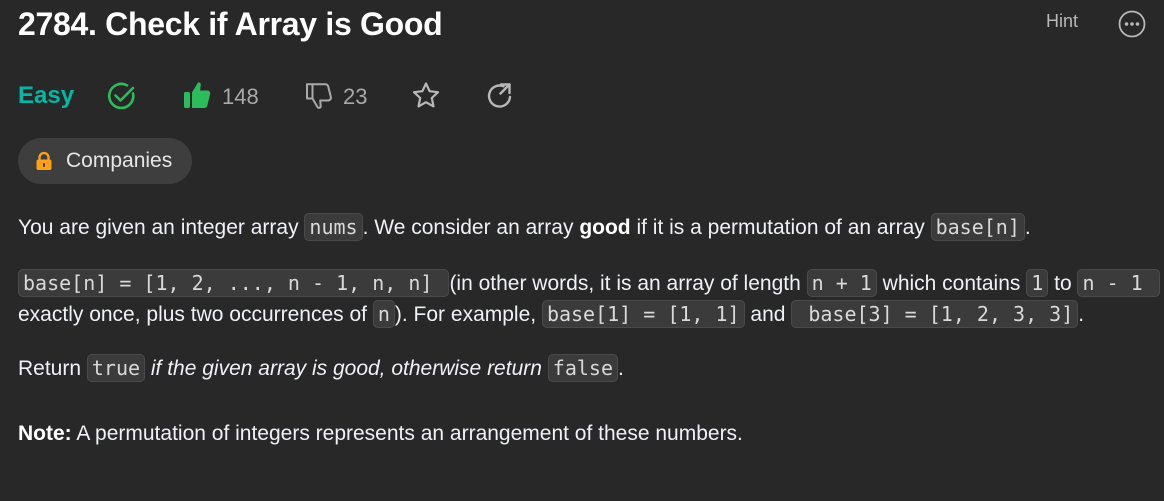 This screenshot has height=501, width=1164. Describe the element at coordinates (582, 368) in the screenshot. I see `code-false: false` at that location.